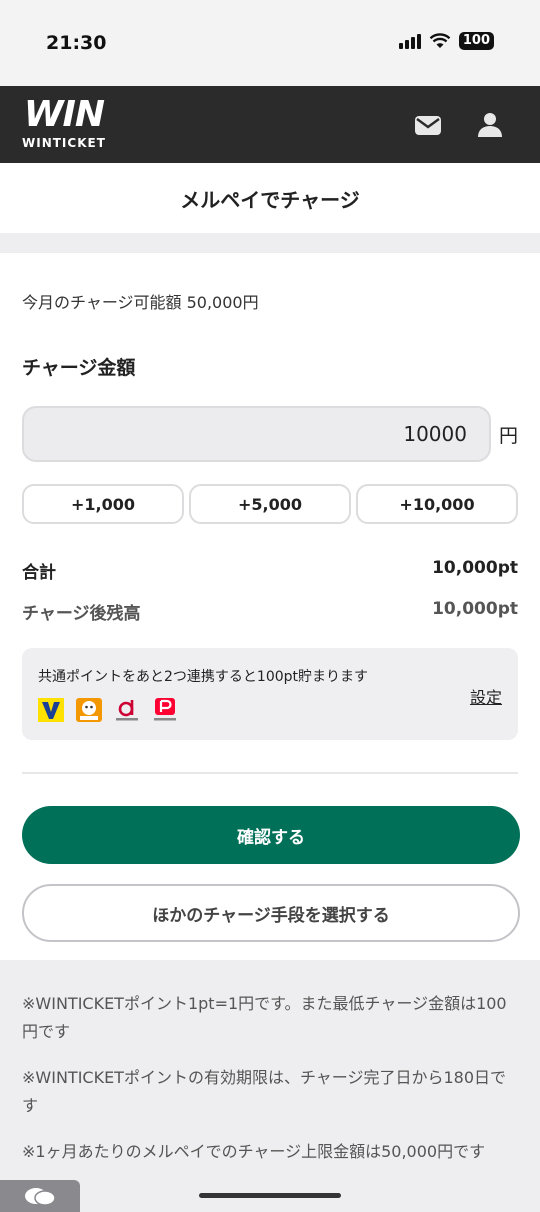 The height and width of the screenshot is (1212, 540). Describe the element at coordinates (264, 1091) in the screenshot. I see `note-item: ※WINTICKETポイントの有効期限は、チャージ完了日から180日です` at that location.